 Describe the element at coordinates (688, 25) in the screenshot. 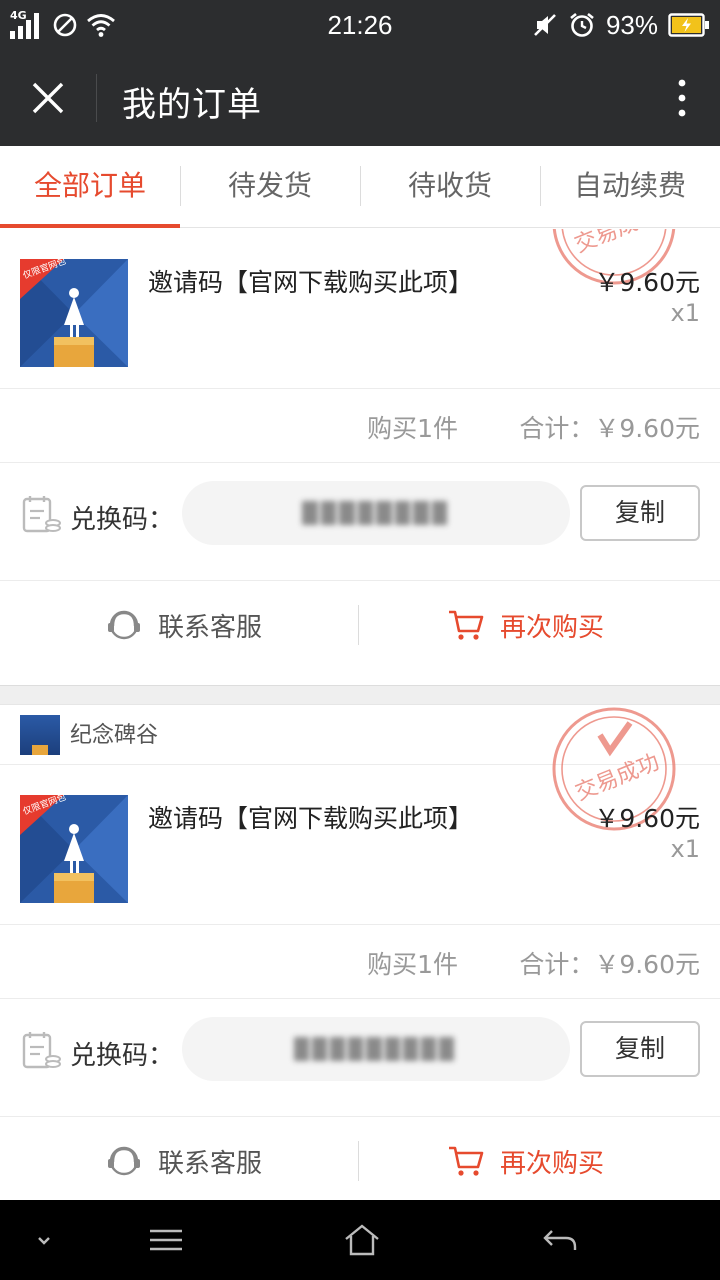

I see `battery-charging-icon` at that location.